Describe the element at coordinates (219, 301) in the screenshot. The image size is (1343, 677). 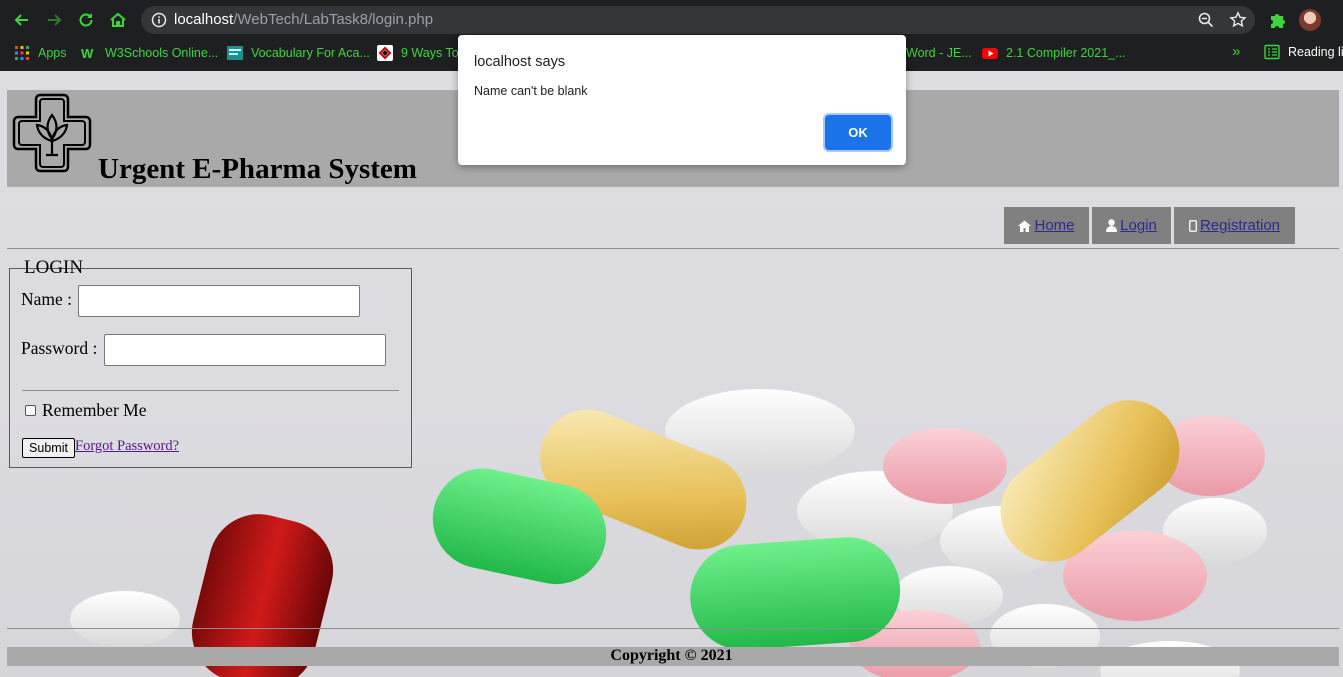
I see `name-input` at that location.